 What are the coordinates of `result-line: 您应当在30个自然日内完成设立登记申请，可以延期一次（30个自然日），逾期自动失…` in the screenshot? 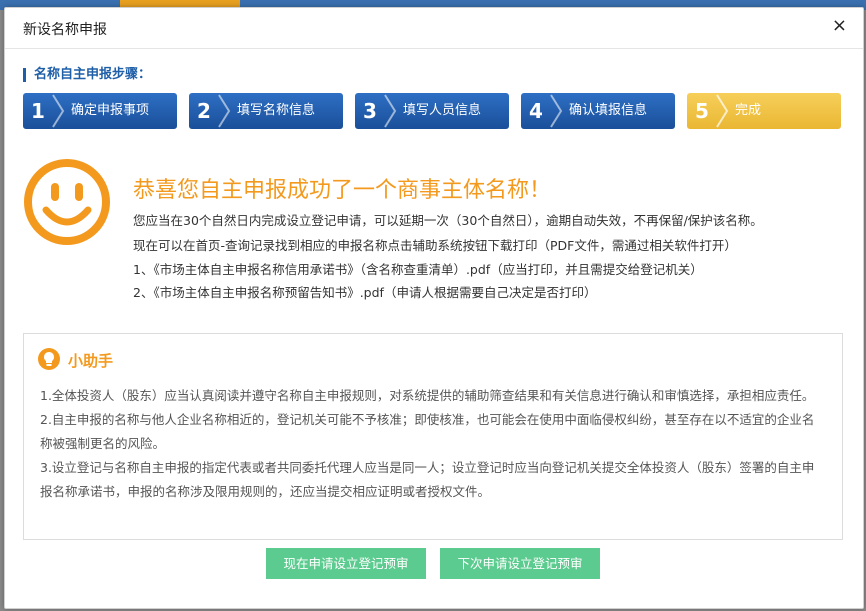 It's located at (448, 220).